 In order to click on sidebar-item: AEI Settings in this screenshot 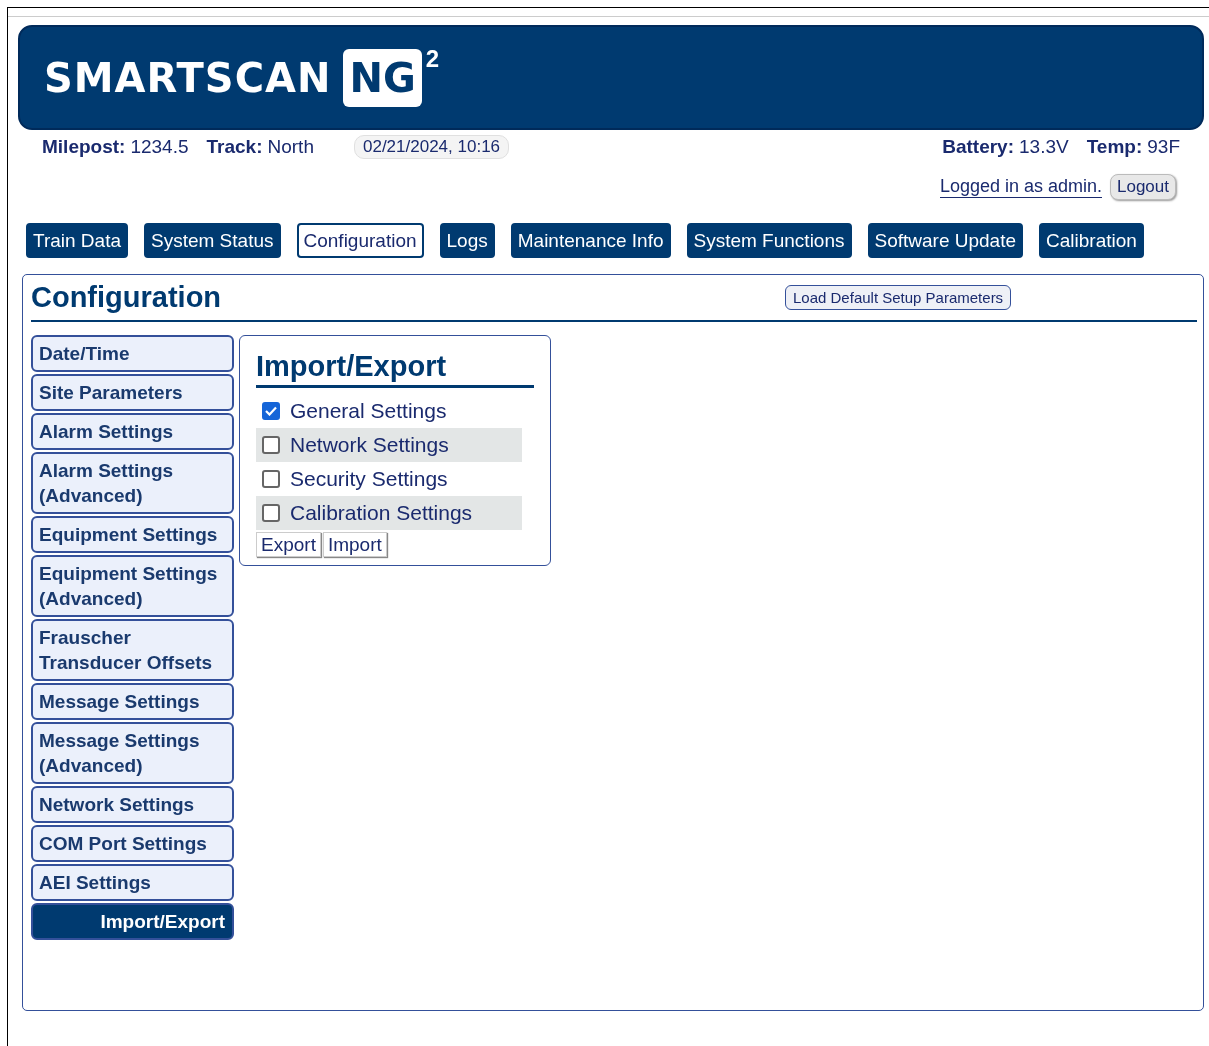, I will do `click(132, 882)`.